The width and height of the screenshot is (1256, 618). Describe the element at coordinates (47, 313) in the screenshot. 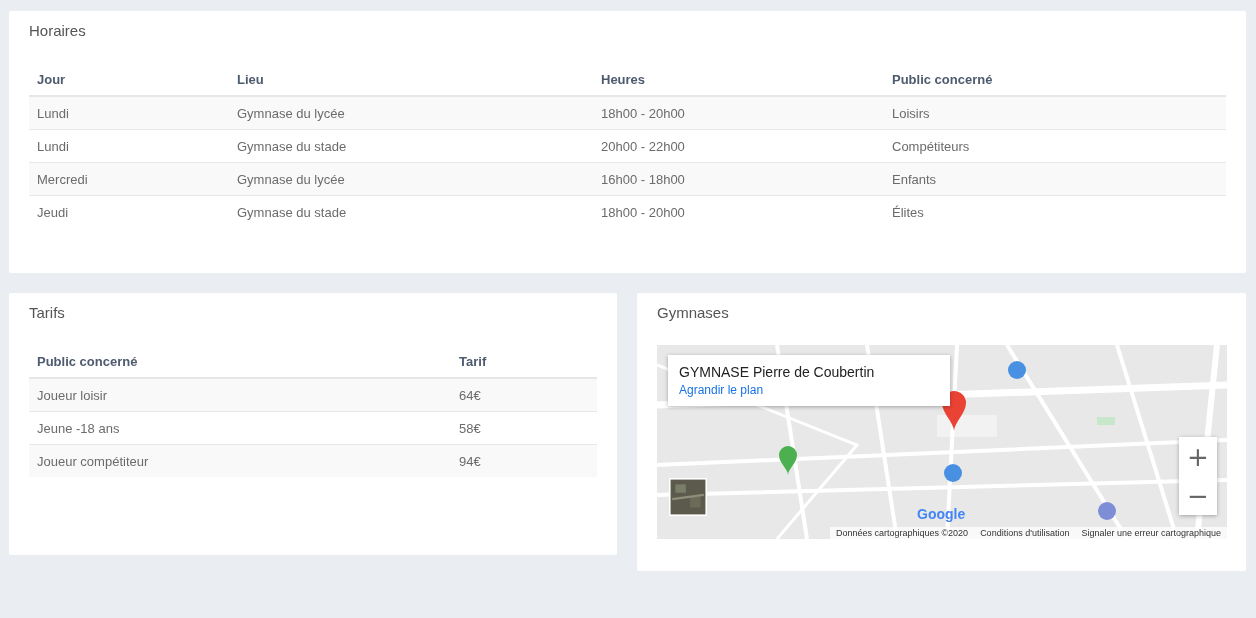

I see `card-title: Tarifs` at that location.